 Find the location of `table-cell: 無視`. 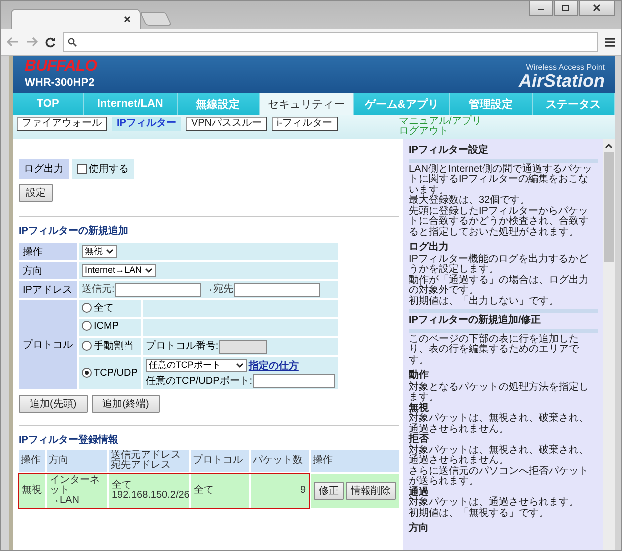

table-cell: 無視 is located at coordinates (32, 491).